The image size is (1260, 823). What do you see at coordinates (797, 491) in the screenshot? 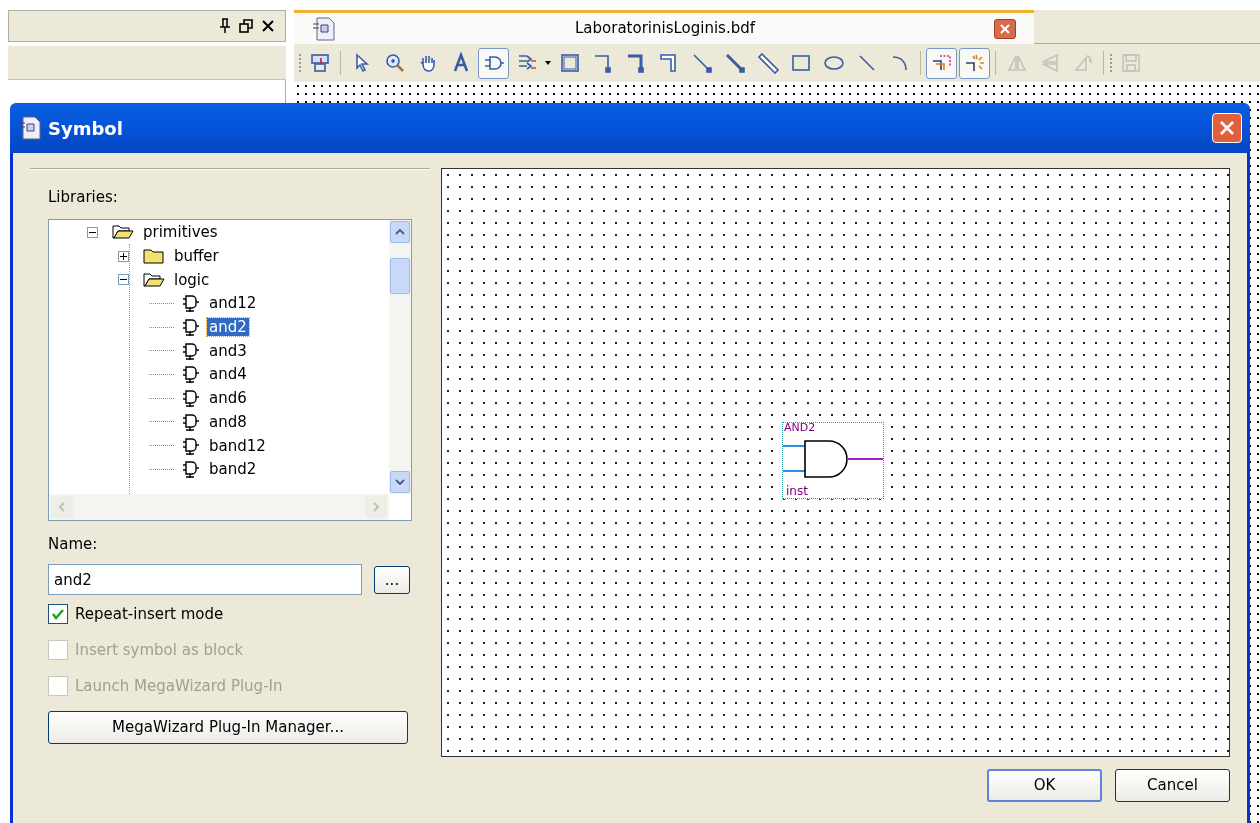
I see `instance-name: inst` at bounding box center [797, 491].